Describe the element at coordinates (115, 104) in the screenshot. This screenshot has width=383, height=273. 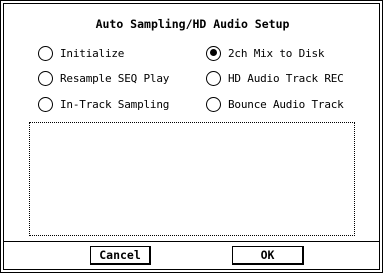
I see `radio-label: In-Track Sampling` at that location.